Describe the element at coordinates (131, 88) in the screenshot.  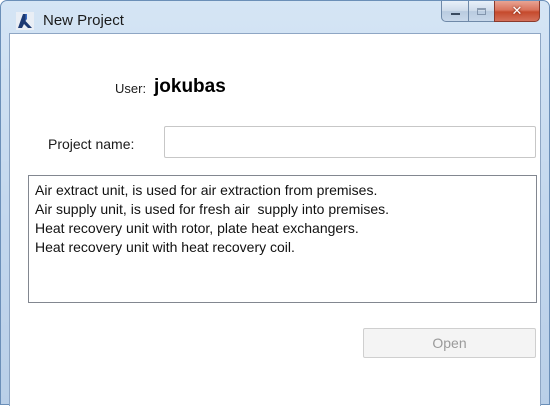
I see `user-label: User:` at that location.